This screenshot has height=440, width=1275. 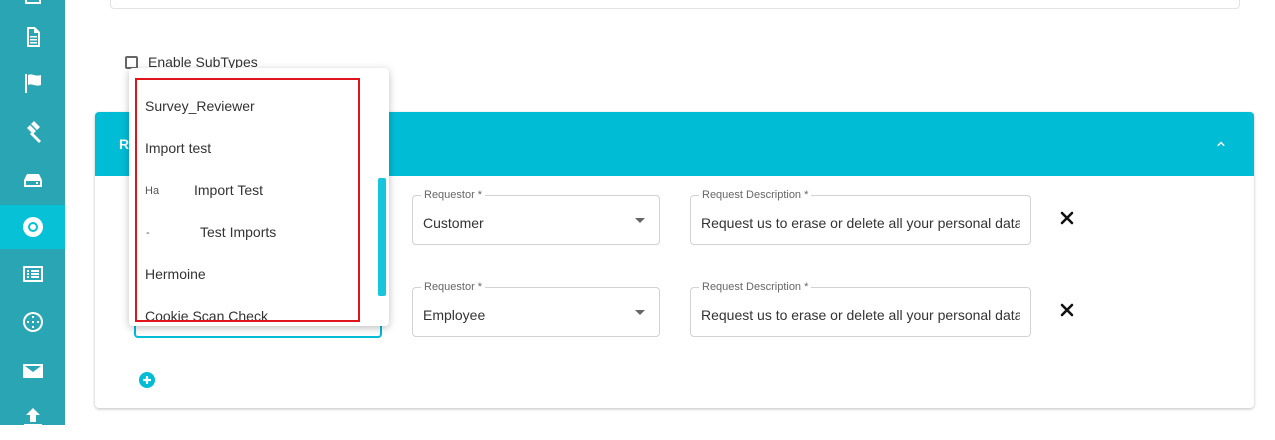 I want to click on section-title: R, so click(x=124, y=144).